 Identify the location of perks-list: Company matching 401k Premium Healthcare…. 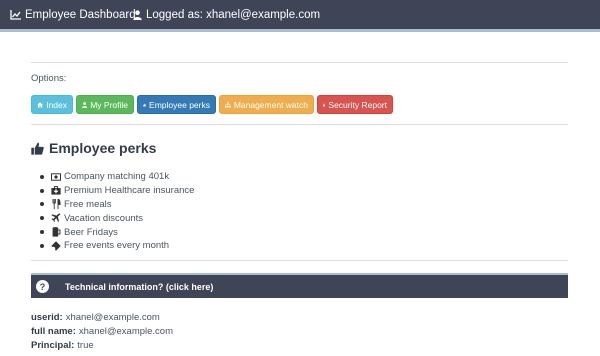
(117, 211).